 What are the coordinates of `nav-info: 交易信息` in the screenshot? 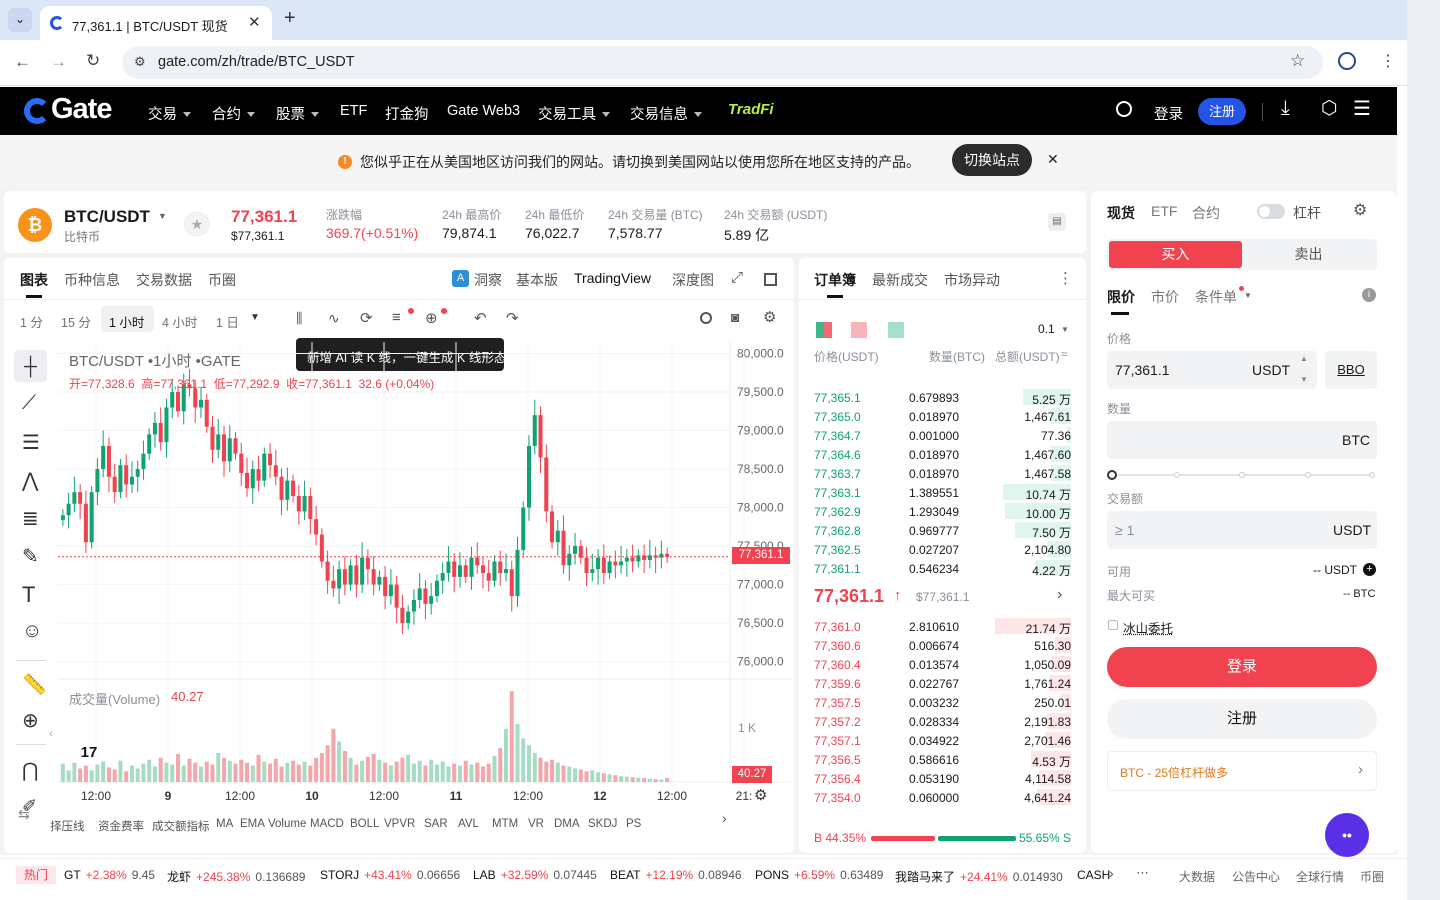 It's located at (666, 113).